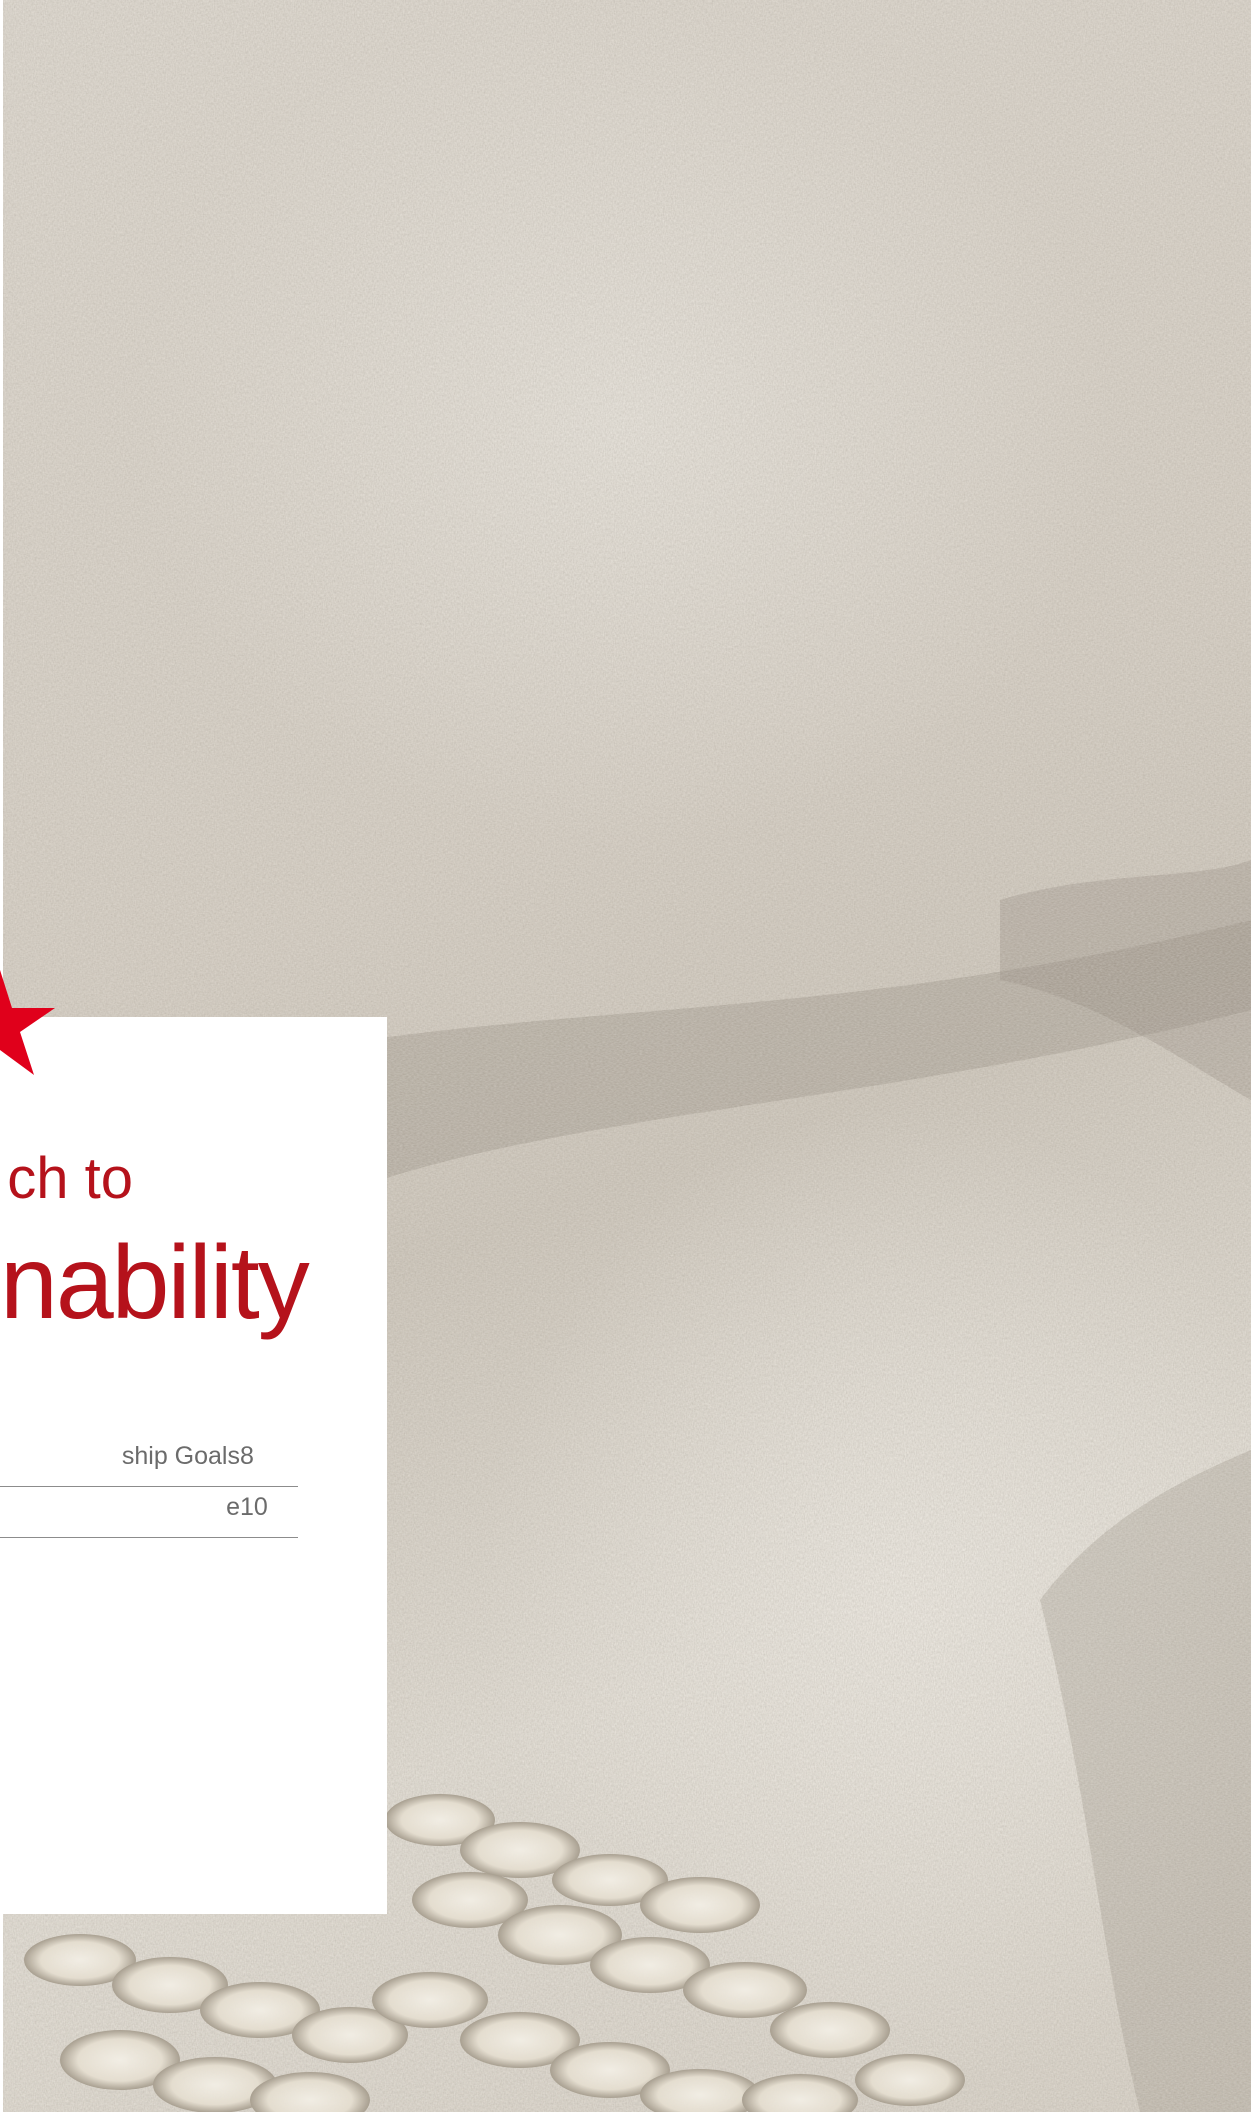 This screenshot has width=1251, height=2112. What do you see at coordinates (247, 1456) in the screenshot?
I see `toc-page-number: 8` at bounding box center [247, 1456].